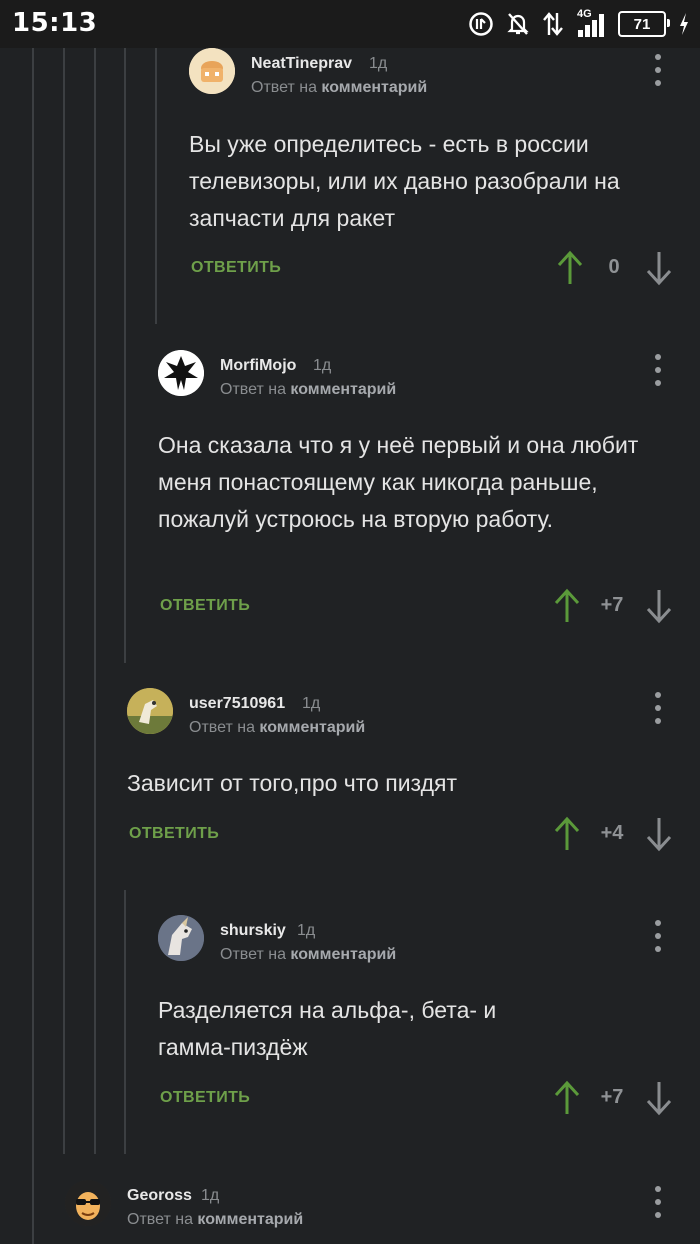  Describe the element at coordinates (292, 783) in the screenshot. I see `comment-text: Зависит от того,про что пиздят` at that location.